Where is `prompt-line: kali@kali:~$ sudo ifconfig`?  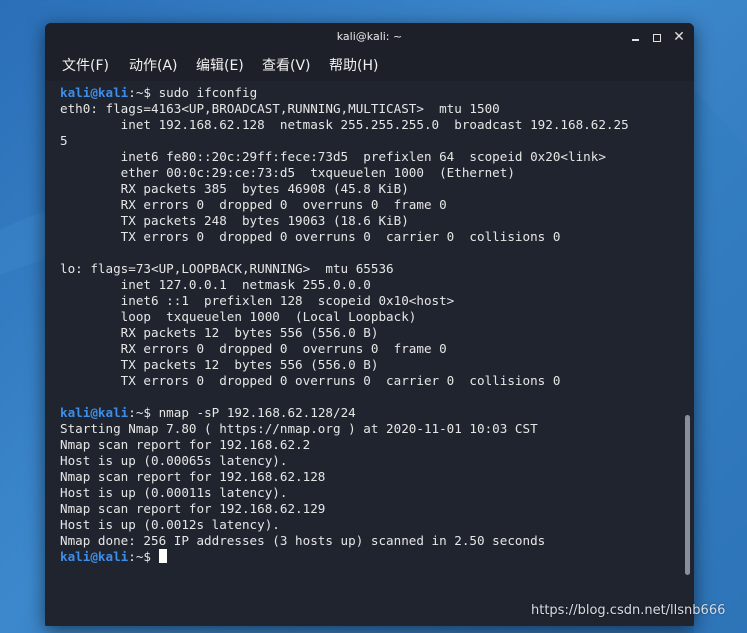 prompt-line: kali@kali:~$ sudo ifconfig is located at coordinates (344, 93).